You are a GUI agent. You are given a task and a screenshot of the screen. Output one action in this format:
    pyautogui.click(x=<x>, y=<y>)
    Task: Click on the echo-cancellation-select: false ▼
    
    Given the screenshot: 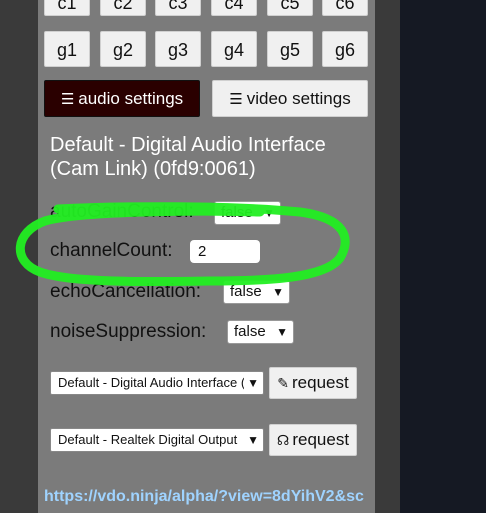 What is the action you would take?
    pyautogui.click(x=256, y=292)
    